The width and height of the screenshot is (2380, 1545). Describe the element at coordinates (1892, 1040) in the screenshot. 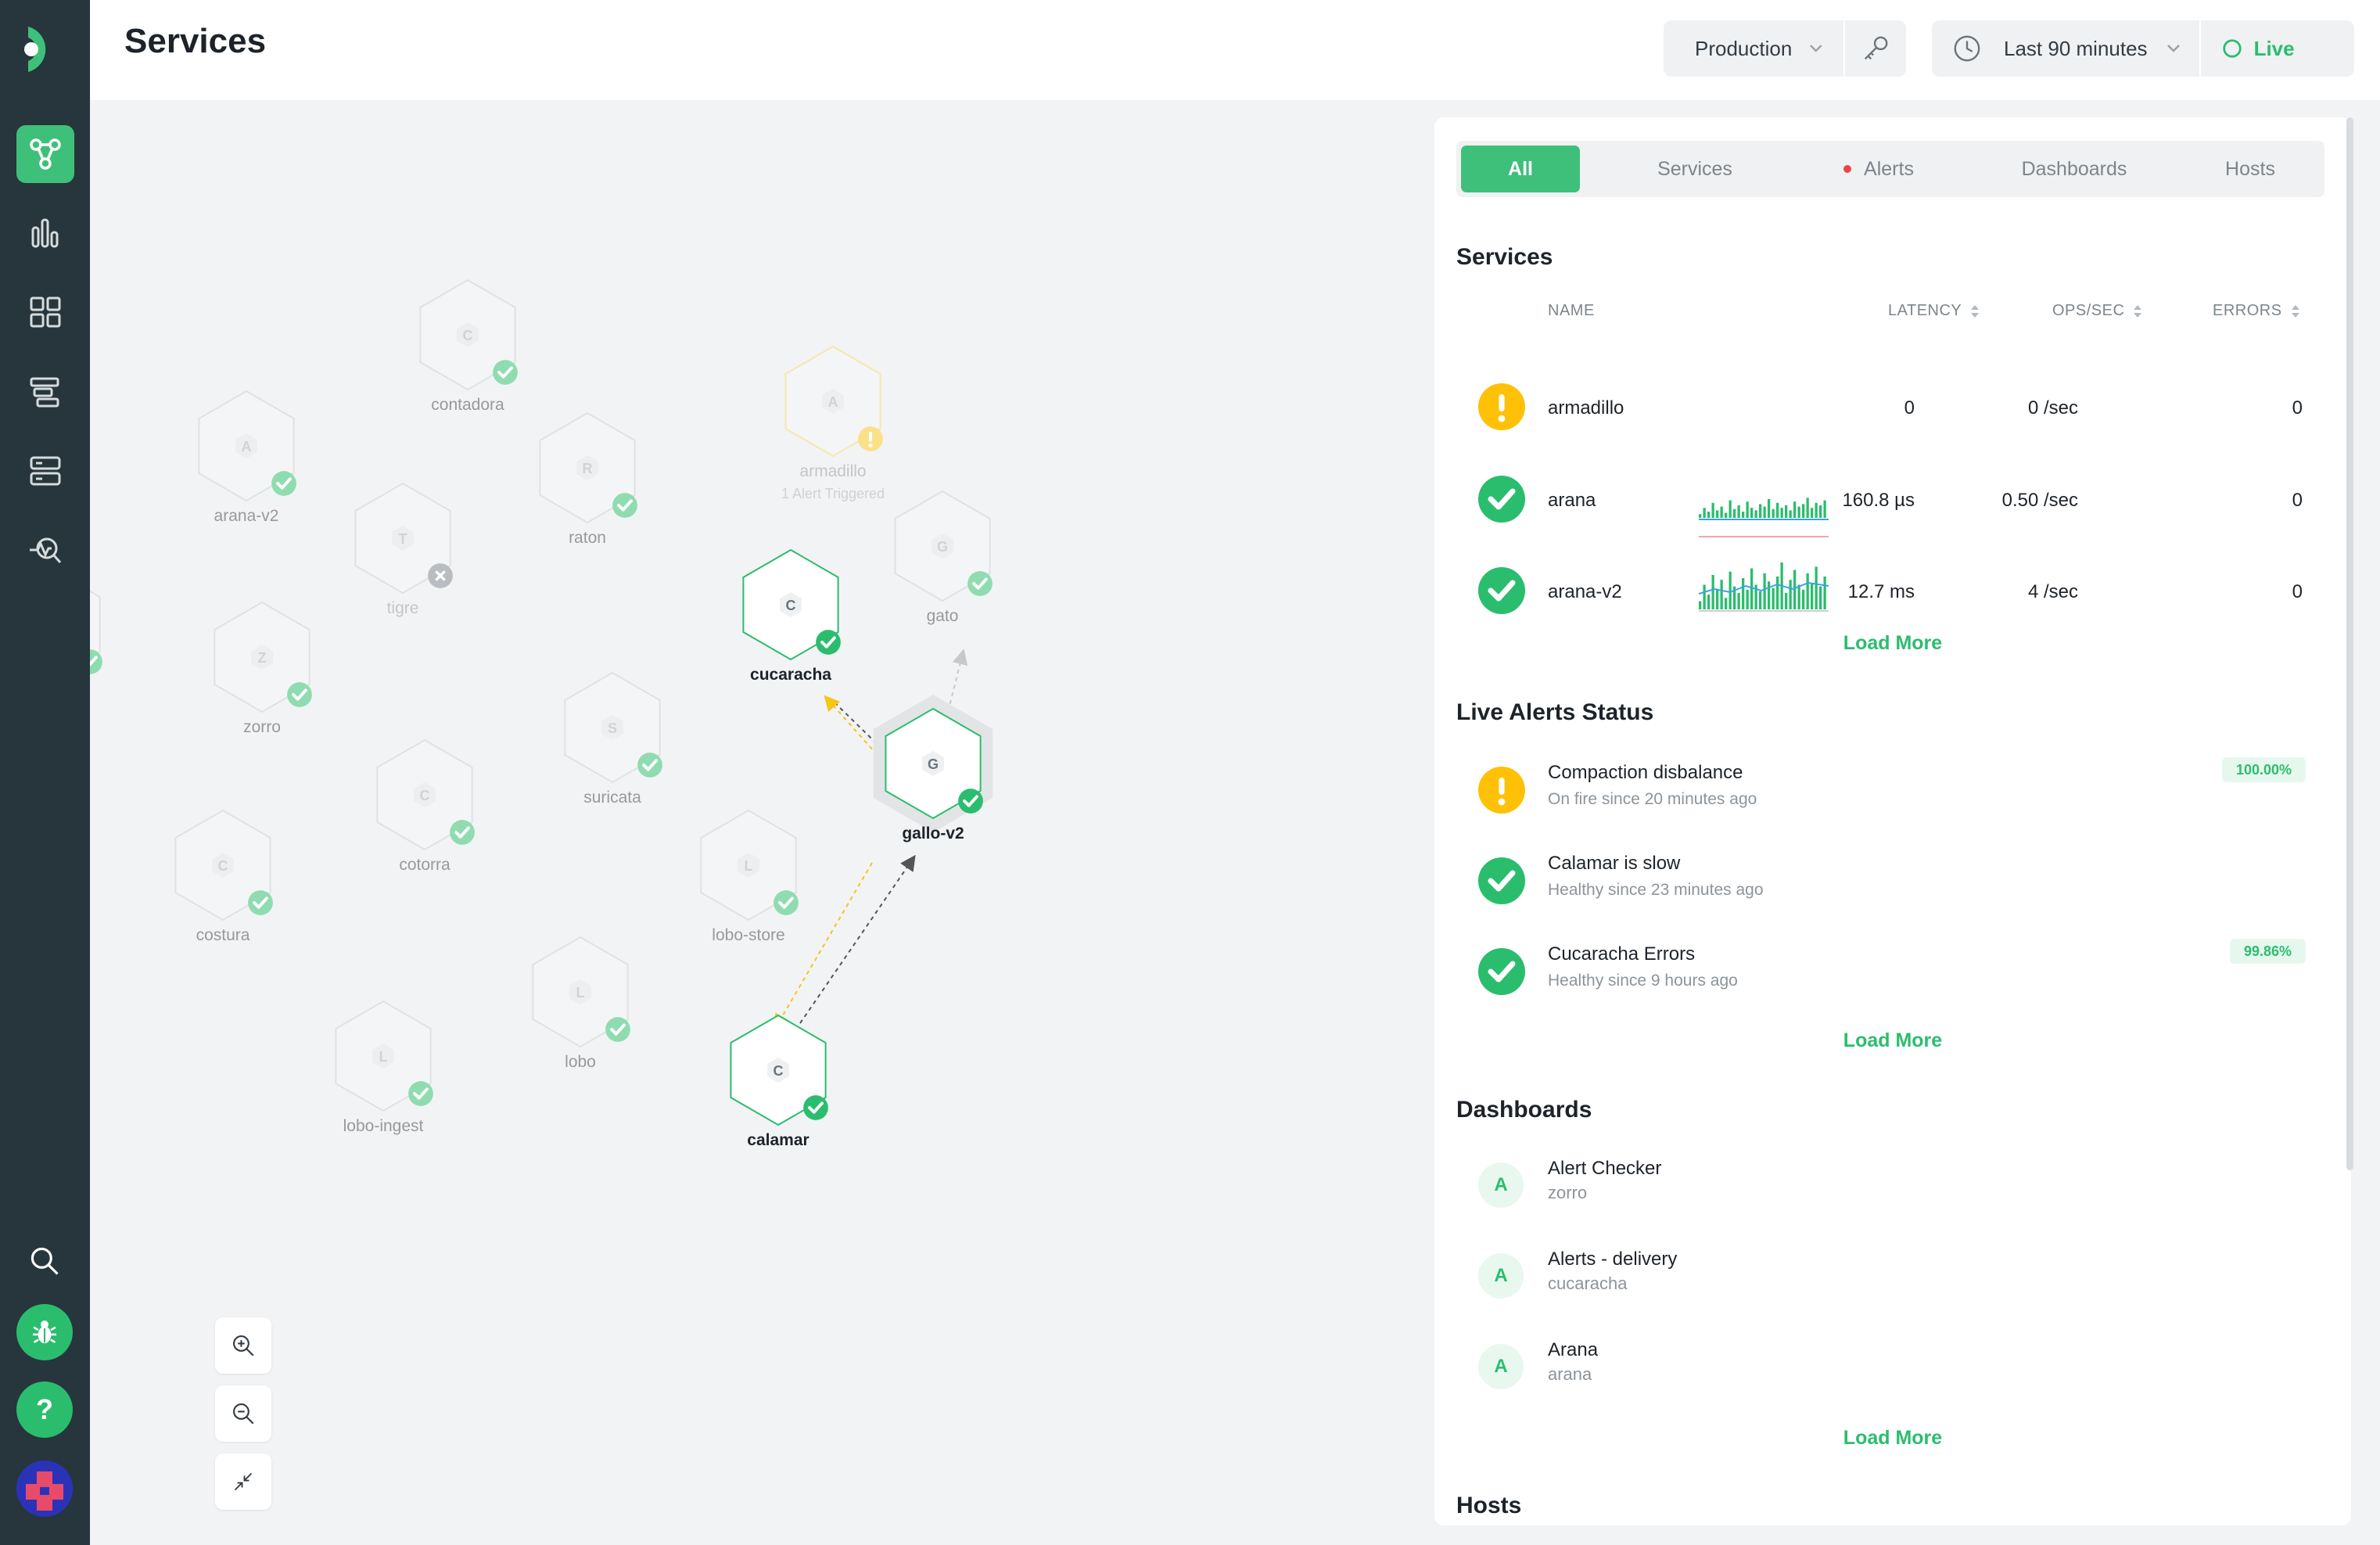

I see `alerts-load-more: Load More` at that location.